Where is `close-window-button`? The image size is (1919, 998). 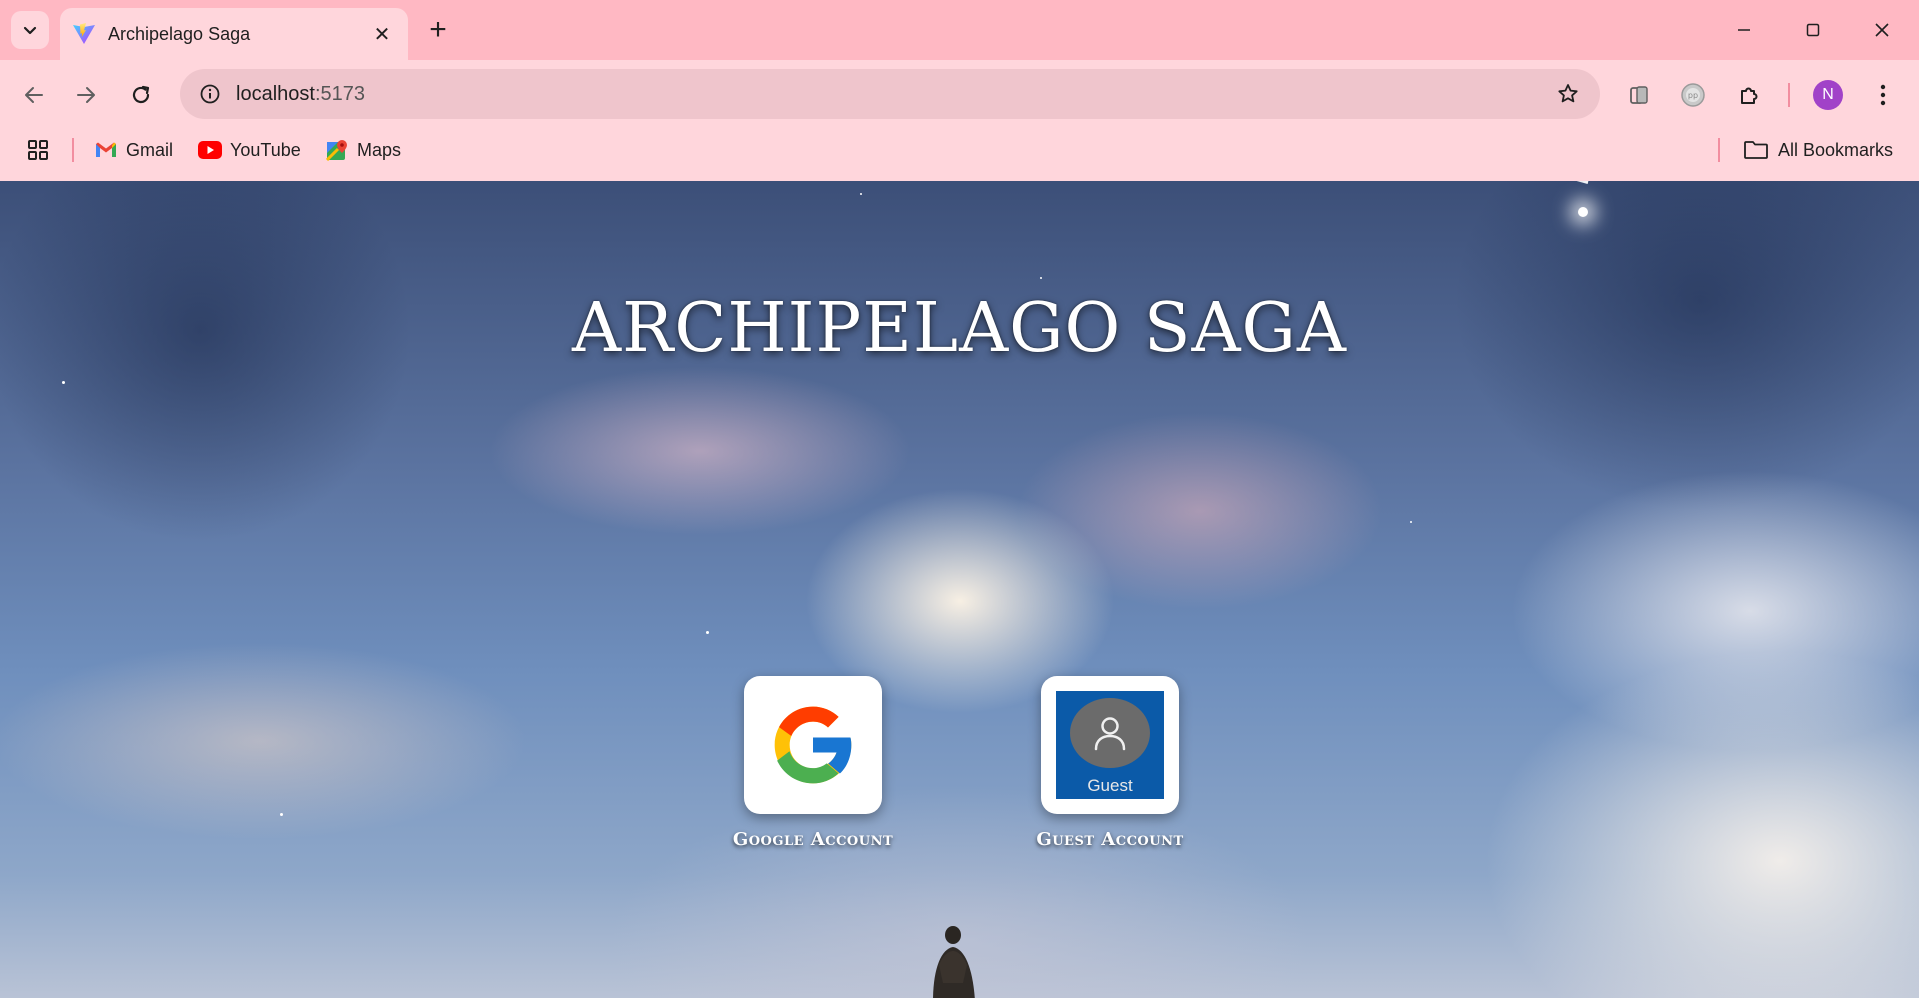
close-window-button is located at coordinates (1882, 30).